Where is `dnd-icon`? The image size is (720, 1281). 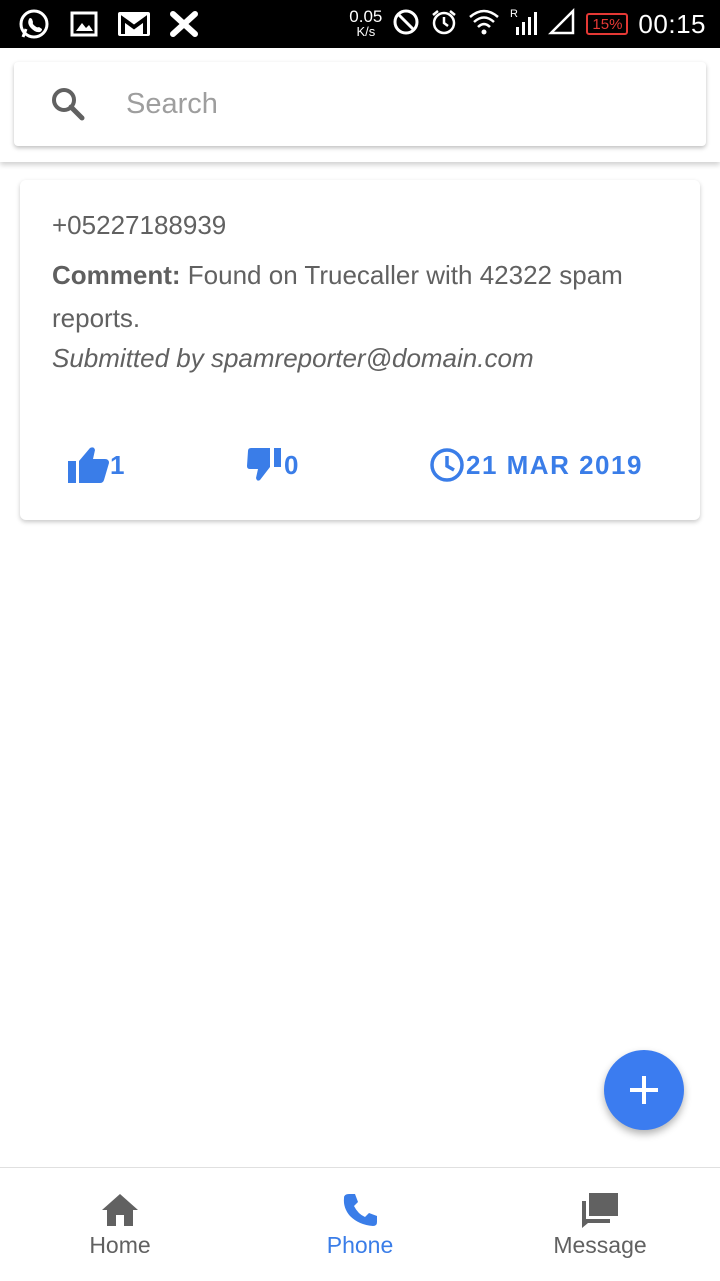 dnd-icon is located at coordinates (406, 24).